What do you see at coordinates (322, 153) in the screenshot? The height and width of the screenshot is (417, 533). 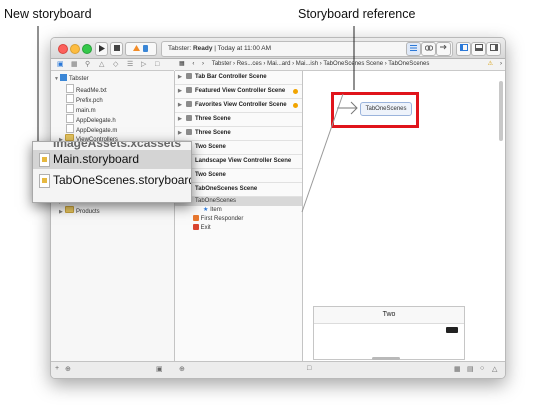 I see `zoom-guide-line` at bounding box center [322, 153].